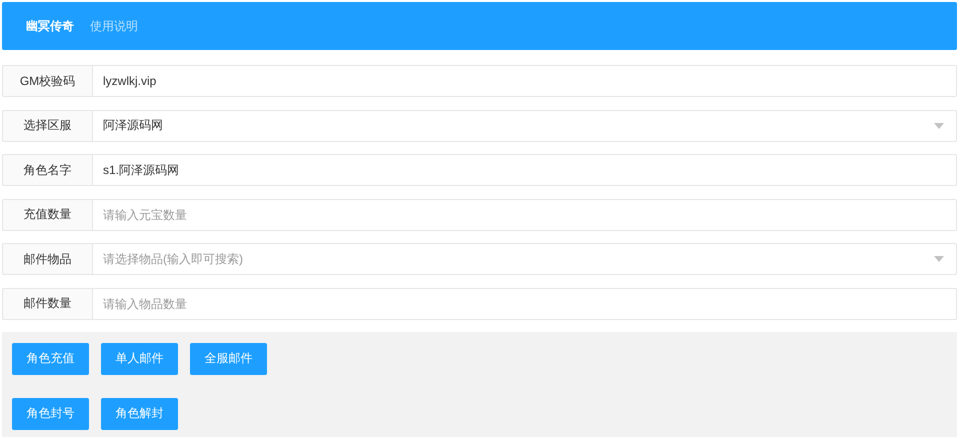 Image resolution: width=960 pixels, height=438 pixels. I want to click on field-label: GM校验码, so click(47, 81).